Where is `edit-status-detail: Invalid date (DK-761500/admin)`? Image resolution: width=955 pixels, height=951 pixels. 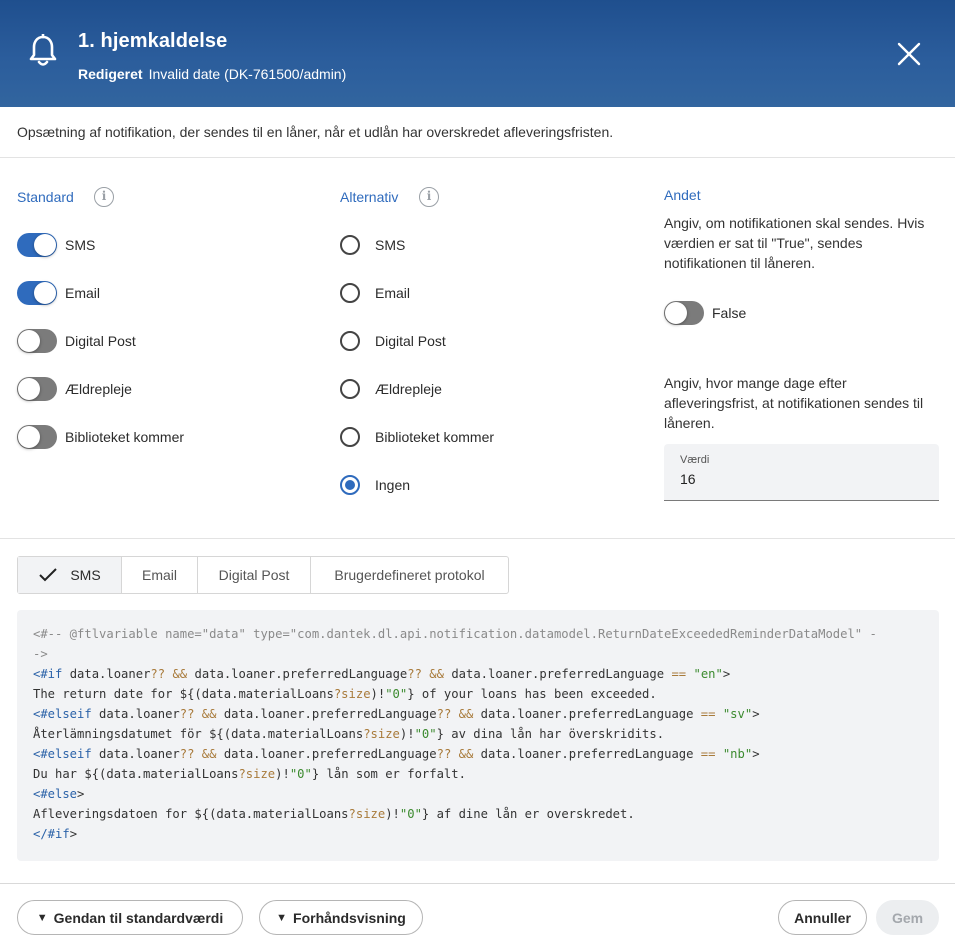
edit-status-detail: Invalid date (DK-761500/admin) is located at coordinates (247, 74).